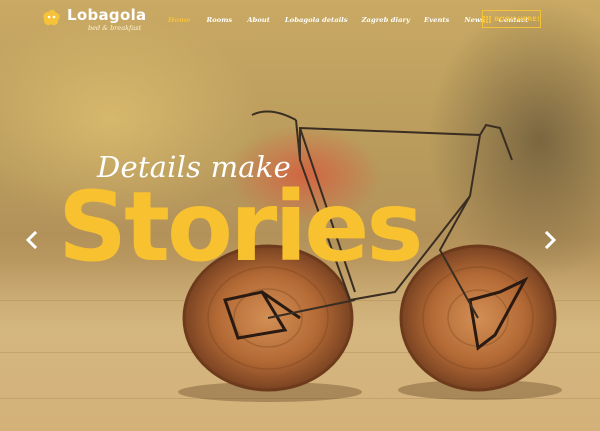 The width and height of the screenshot is (600, 431). Describe the element at coordinates (31, 240) in the screenshot. I see `chevron-left-icon` at that location.